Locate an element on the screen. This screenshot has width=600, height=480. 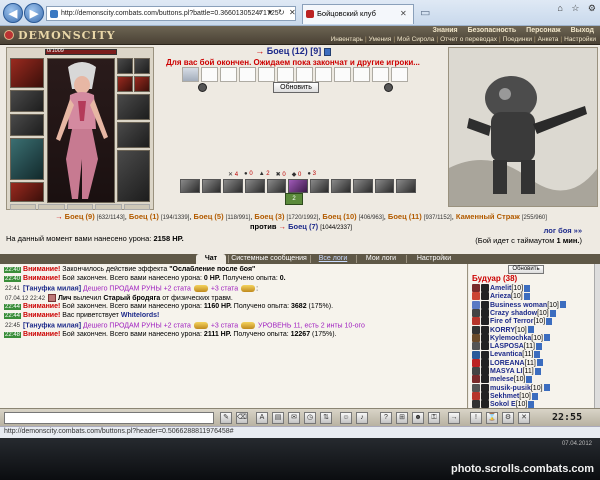
room-scrollbar is located at coordinates (597, 336).